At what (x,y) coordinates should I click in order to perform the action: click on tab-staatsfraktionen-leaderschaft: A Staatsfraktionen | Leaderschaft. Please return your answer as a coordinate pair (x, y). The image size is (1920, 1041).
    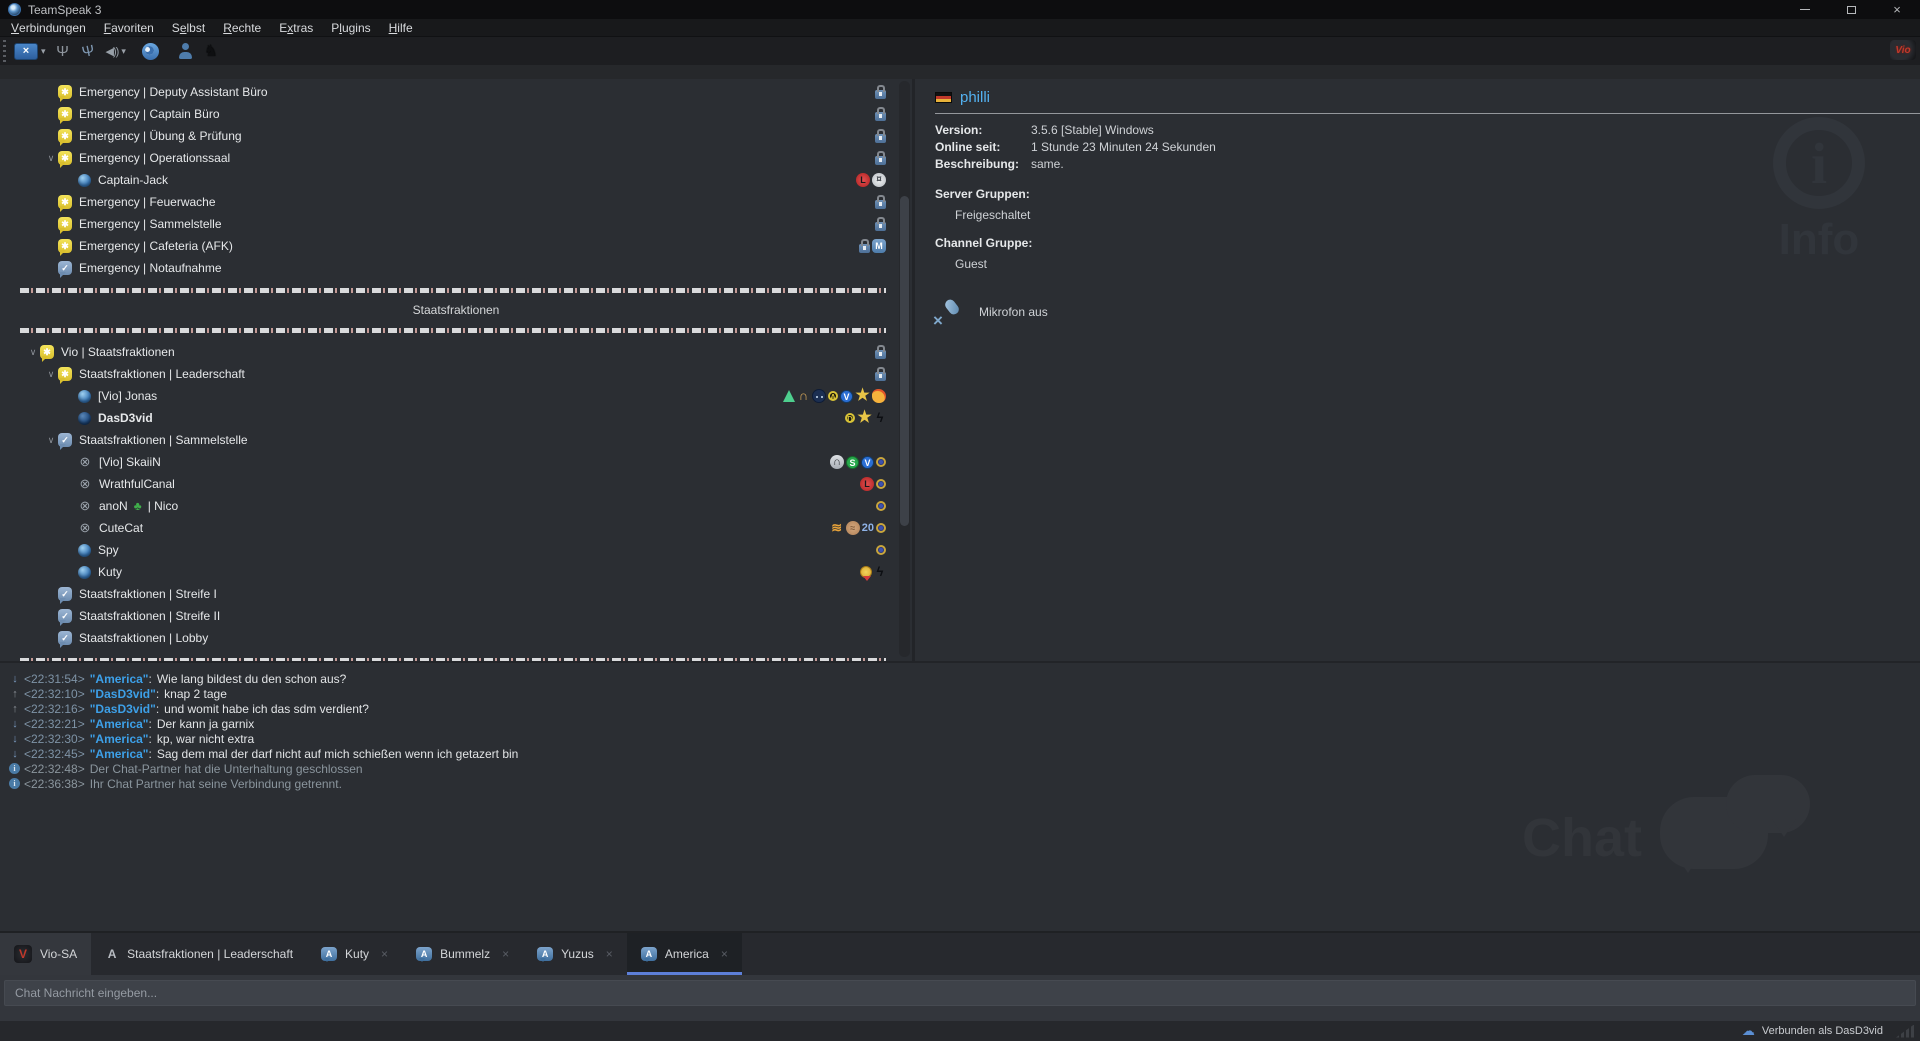
    Looking at the image, I should click on (199, 954).